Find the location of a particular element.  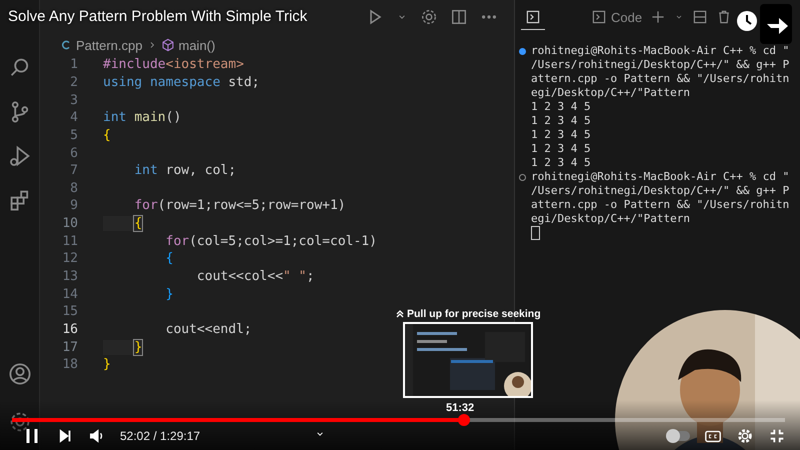

code-line: cout<<endl; is located at coordinates (208, 329).